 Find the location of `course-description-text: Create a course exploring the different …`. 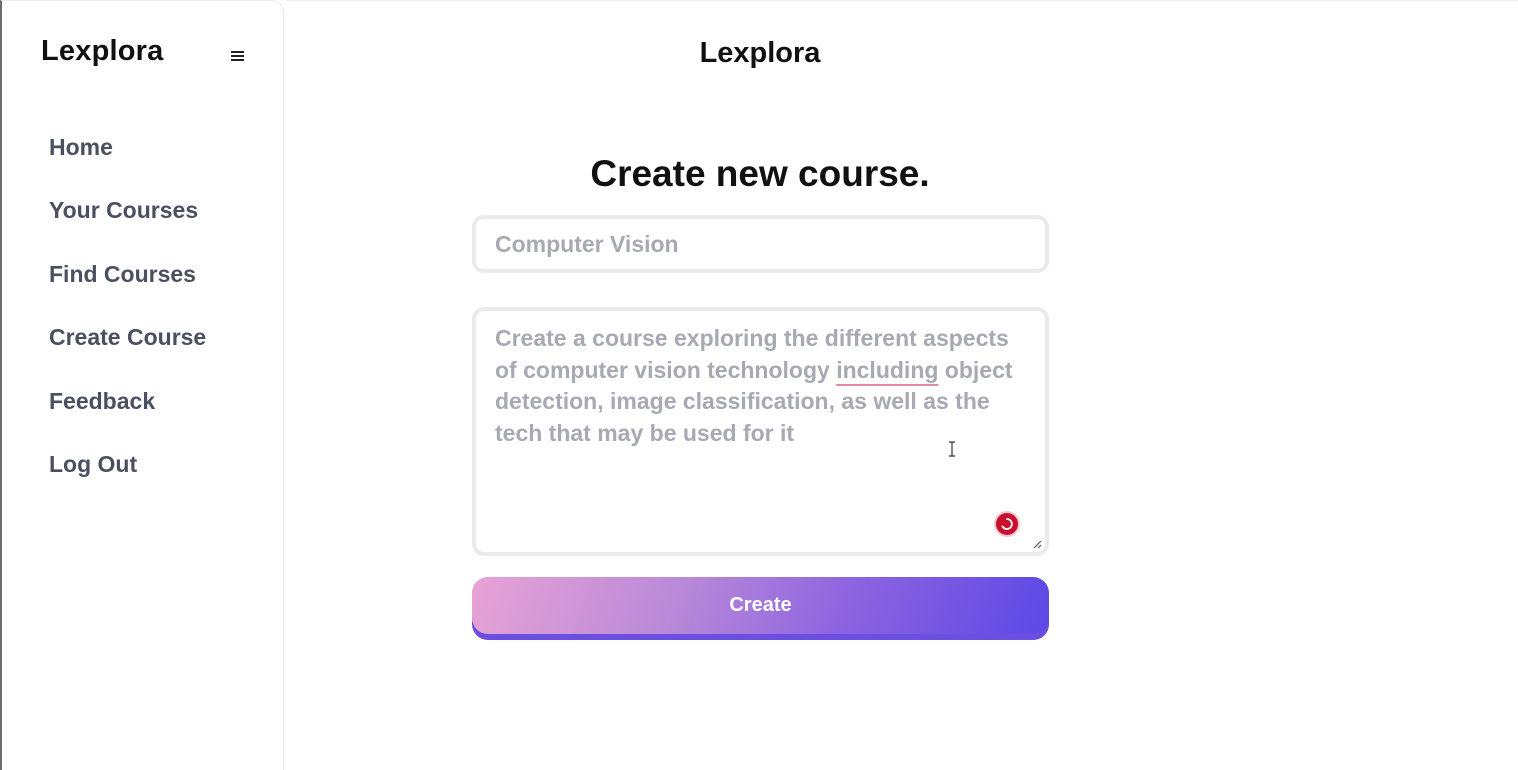

course-description-text: Create a course exploring the different … is located at coordinates (754, 385).